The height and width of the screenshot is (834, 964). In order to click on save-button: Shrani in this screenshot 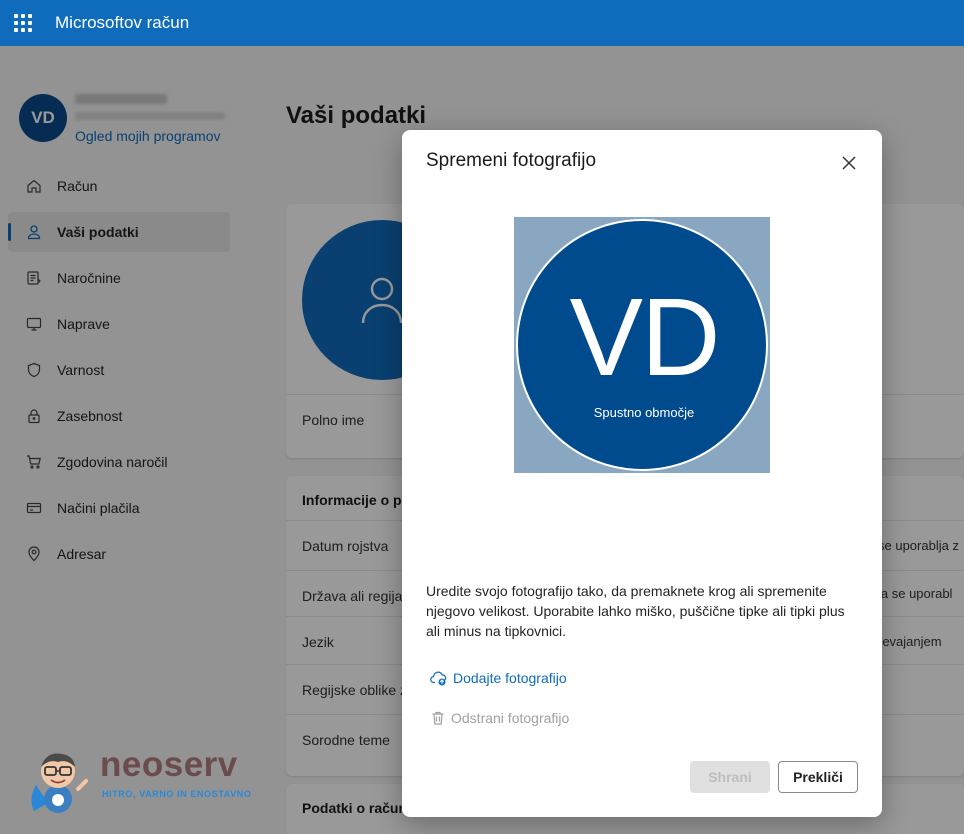, I will do `click(730, 777)`.